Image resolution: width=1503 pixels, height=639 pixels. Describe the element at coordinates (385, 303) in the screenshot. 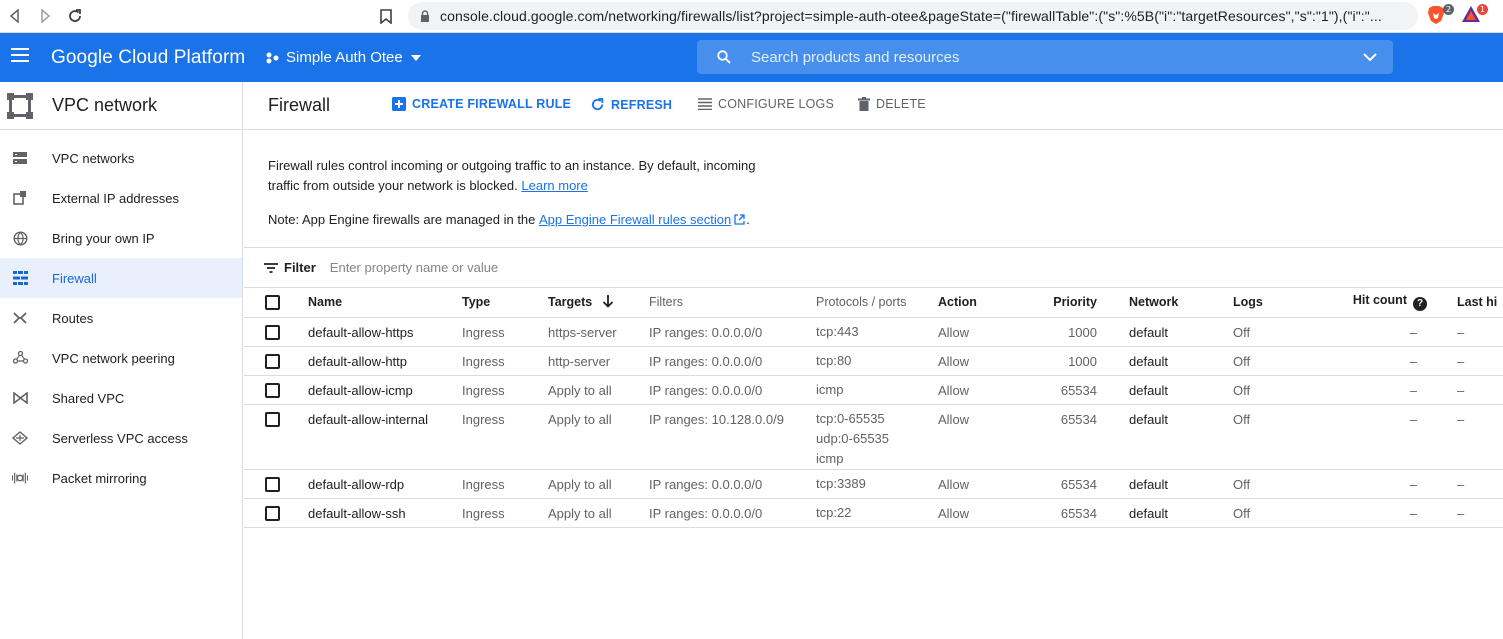

I see `column-name: Name` at that location.